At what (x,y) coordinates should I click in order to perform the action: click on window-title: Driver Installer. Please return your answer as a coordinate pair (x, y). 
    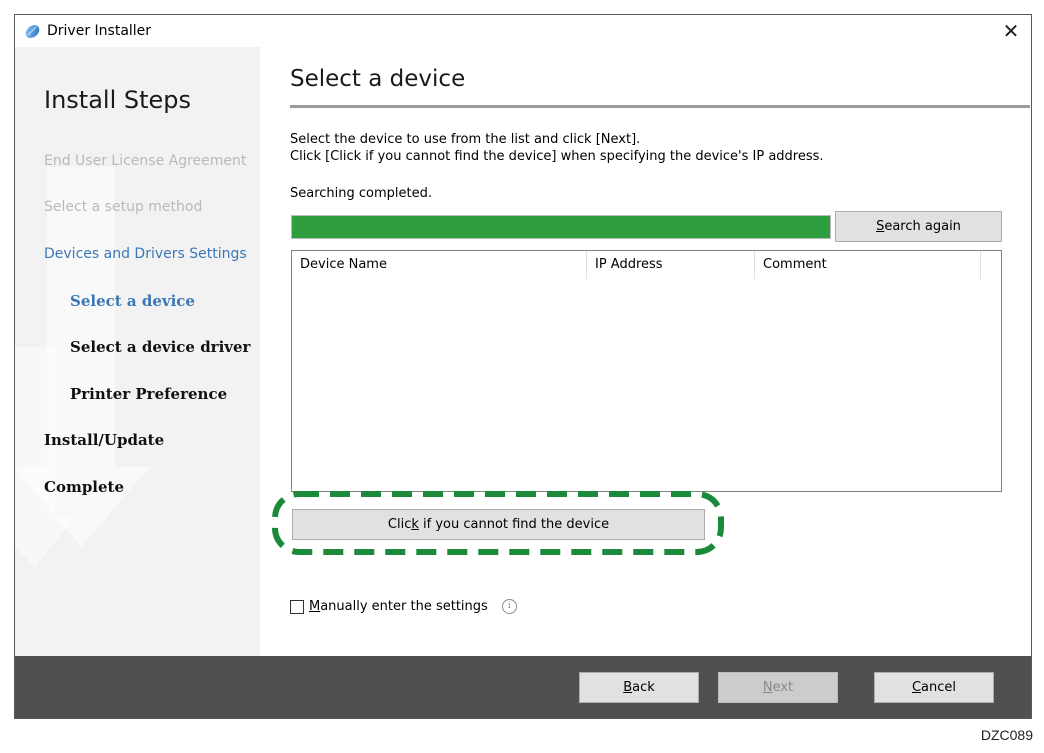
    Looking at the image, I should click on (99, 31).